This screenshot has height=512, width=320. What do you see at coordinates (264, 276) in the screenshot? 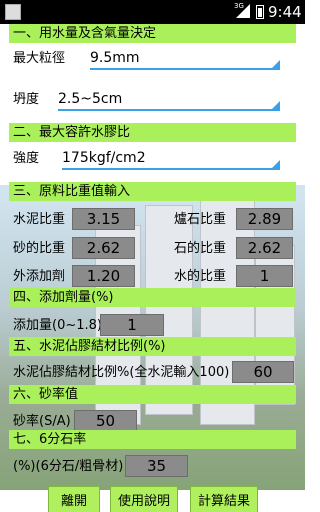
I see `water-gravity-input: 1` at bounding box center [264, 276].